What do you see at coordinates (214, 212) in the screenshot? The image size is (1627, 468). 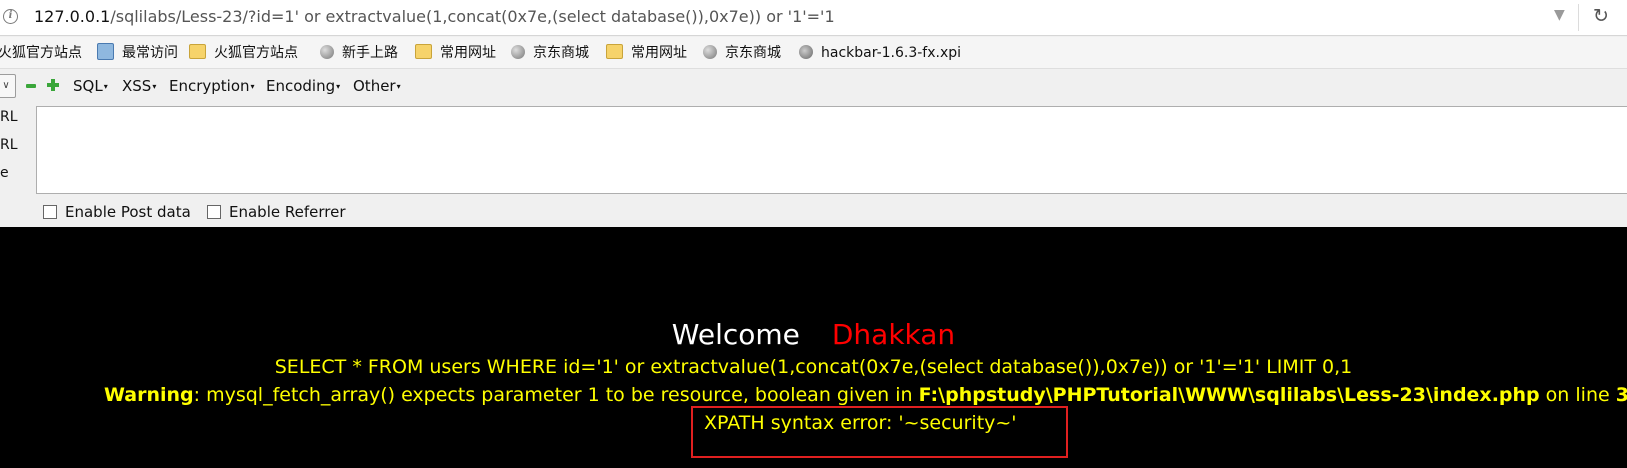 I see `enable-referrer-checkbox` at bounding box center [214, 212].